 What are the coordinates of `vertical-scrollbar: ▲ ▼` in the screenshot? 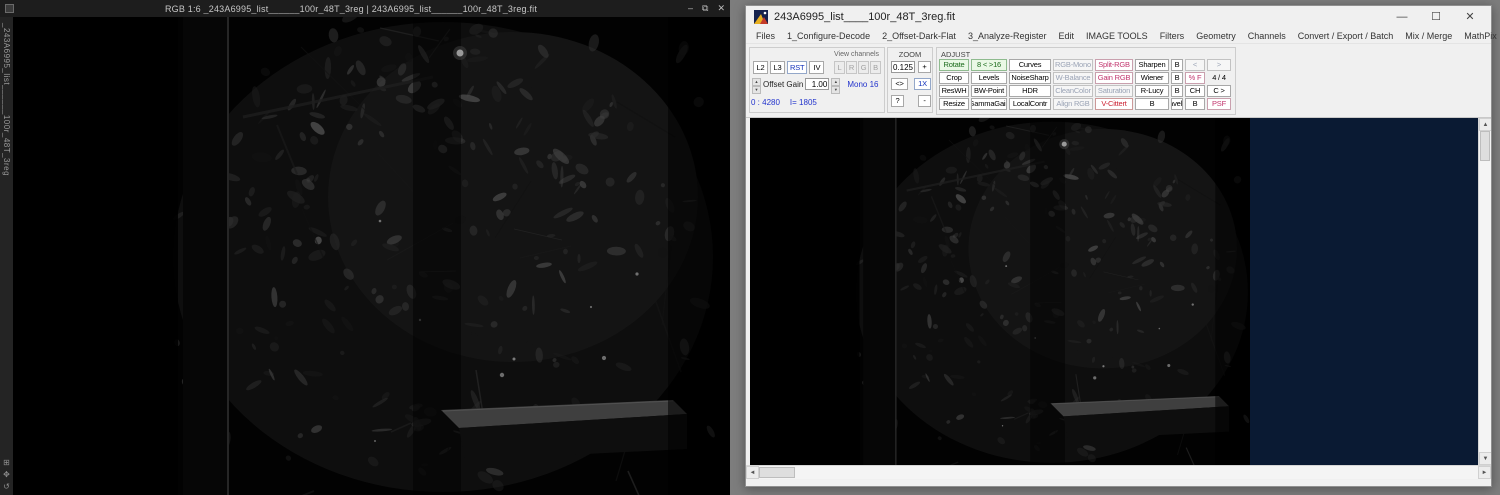 It's located at (1484, 291).